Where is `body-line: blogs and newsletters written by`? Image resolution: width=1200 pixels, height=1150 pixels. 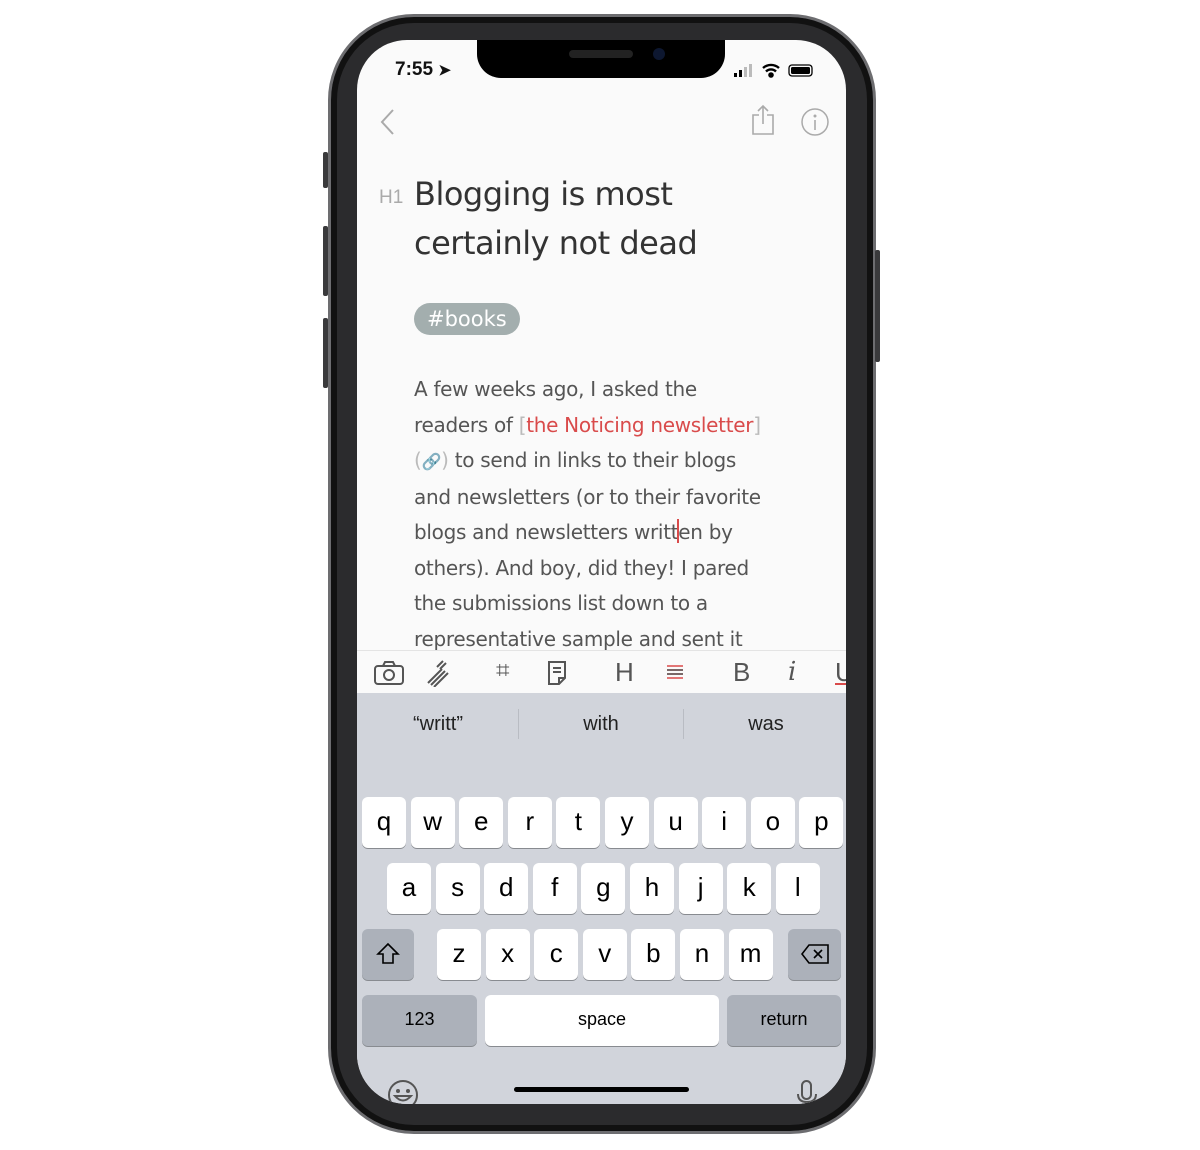
body-line: blogs and newsletters written by is located at coordinates (614, 533).